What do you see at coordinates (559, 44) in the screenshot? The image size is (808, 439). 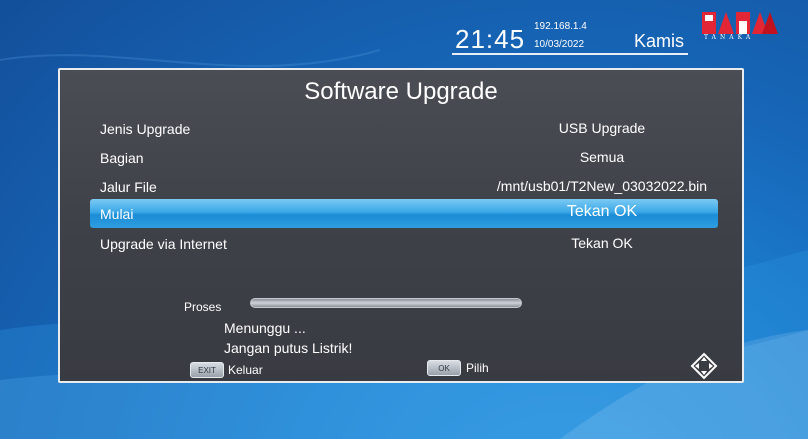 I see `date-text: 10/03/2022` at bounding box center [559, 44].